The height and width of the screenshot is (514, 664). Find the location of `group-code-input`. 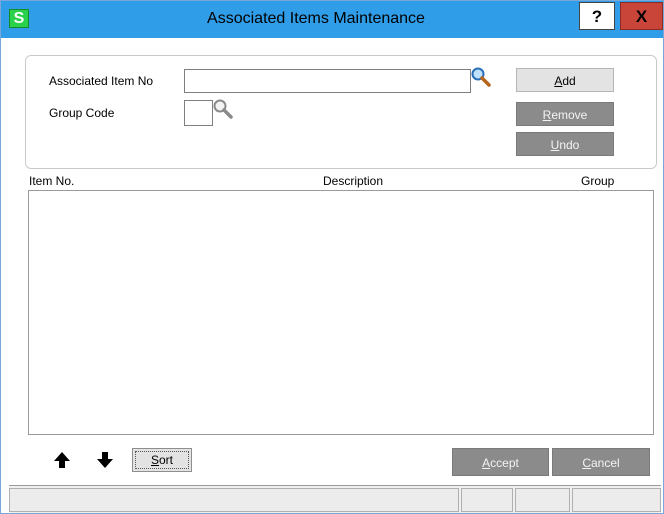

group-code-input is located at coordinates (198, 113).